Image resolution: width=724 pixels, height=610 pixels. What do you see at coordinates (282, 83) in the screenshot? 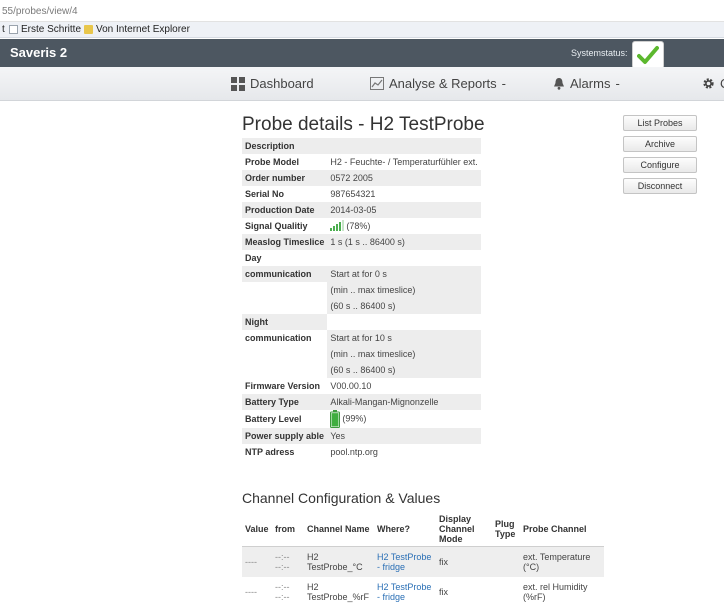
I see `nav-dashboard-label: Dashboard` at bounding box center [282, 83].